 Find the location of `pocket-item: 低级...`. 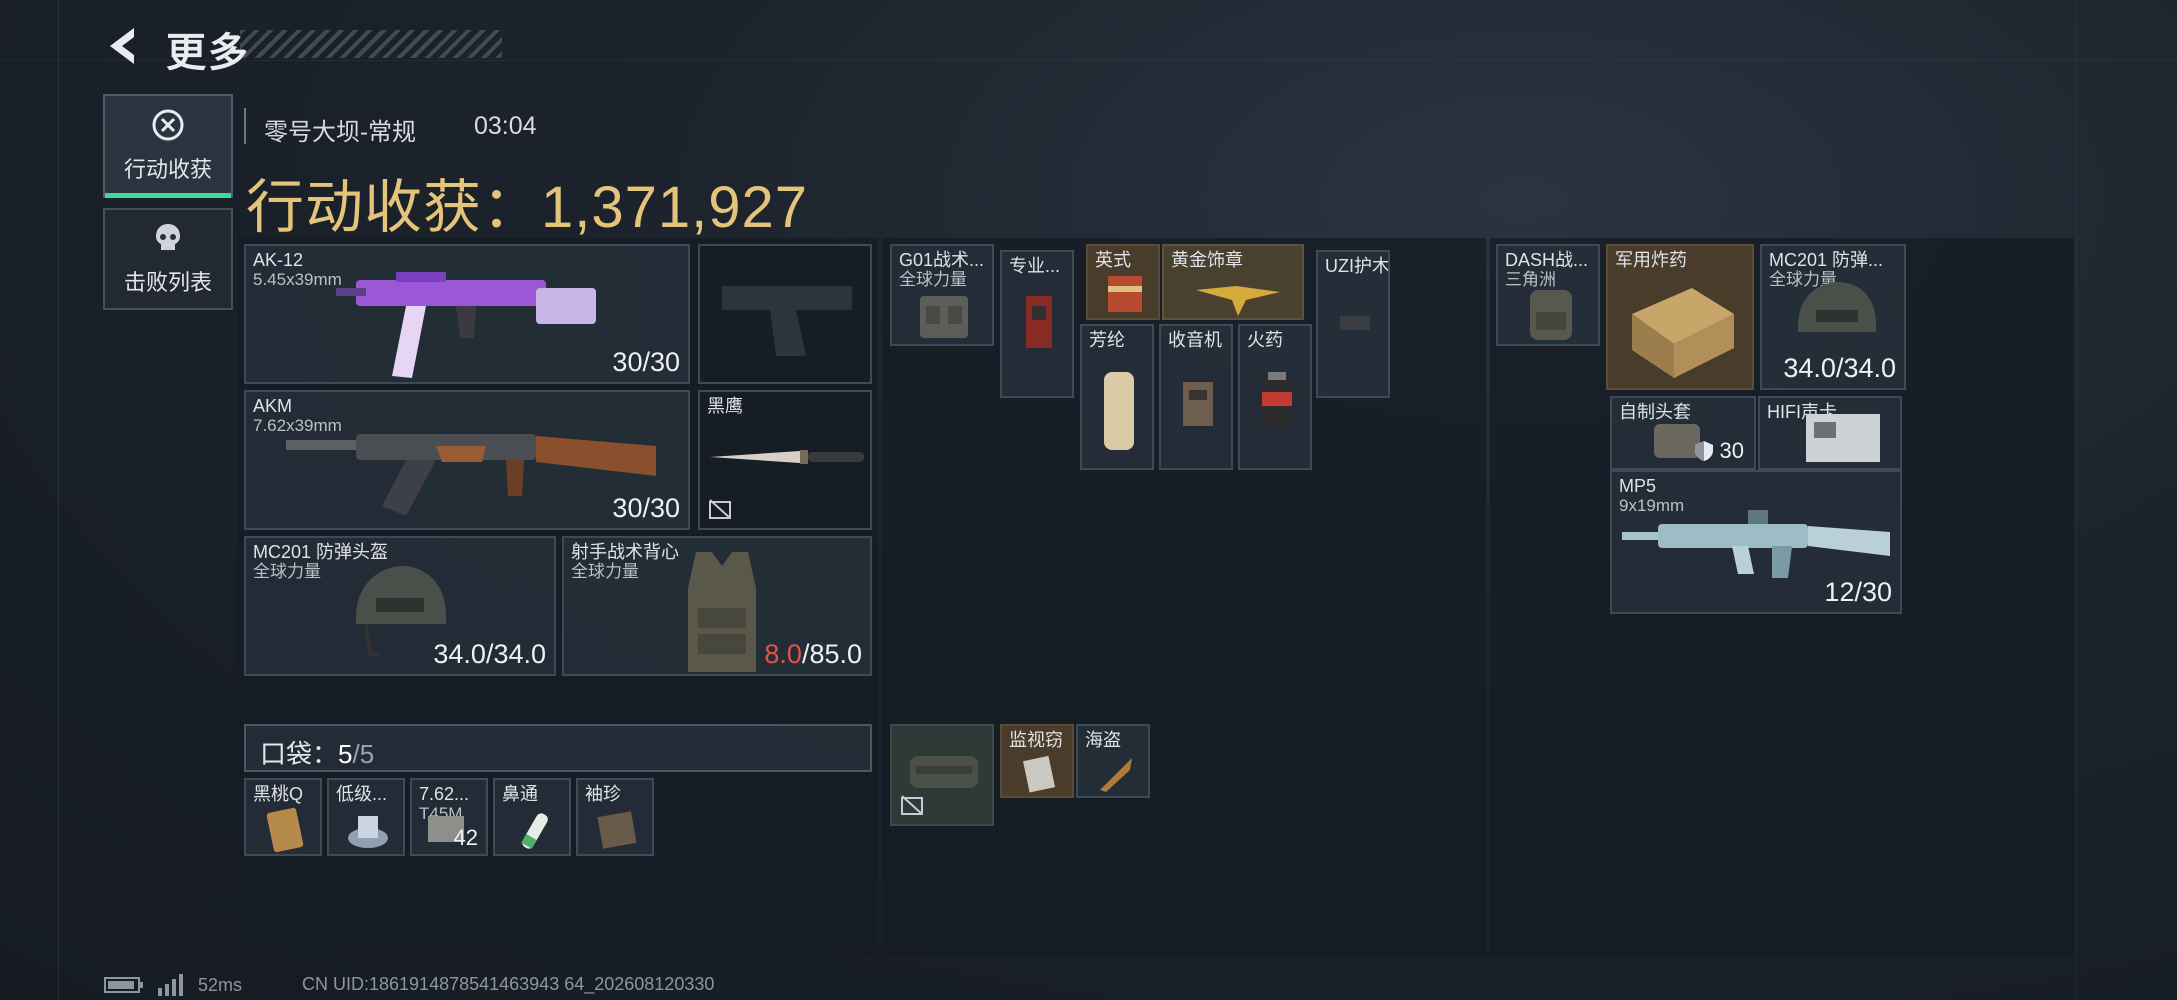

pocket-item: 低级... is located at coordinates (366, 817).